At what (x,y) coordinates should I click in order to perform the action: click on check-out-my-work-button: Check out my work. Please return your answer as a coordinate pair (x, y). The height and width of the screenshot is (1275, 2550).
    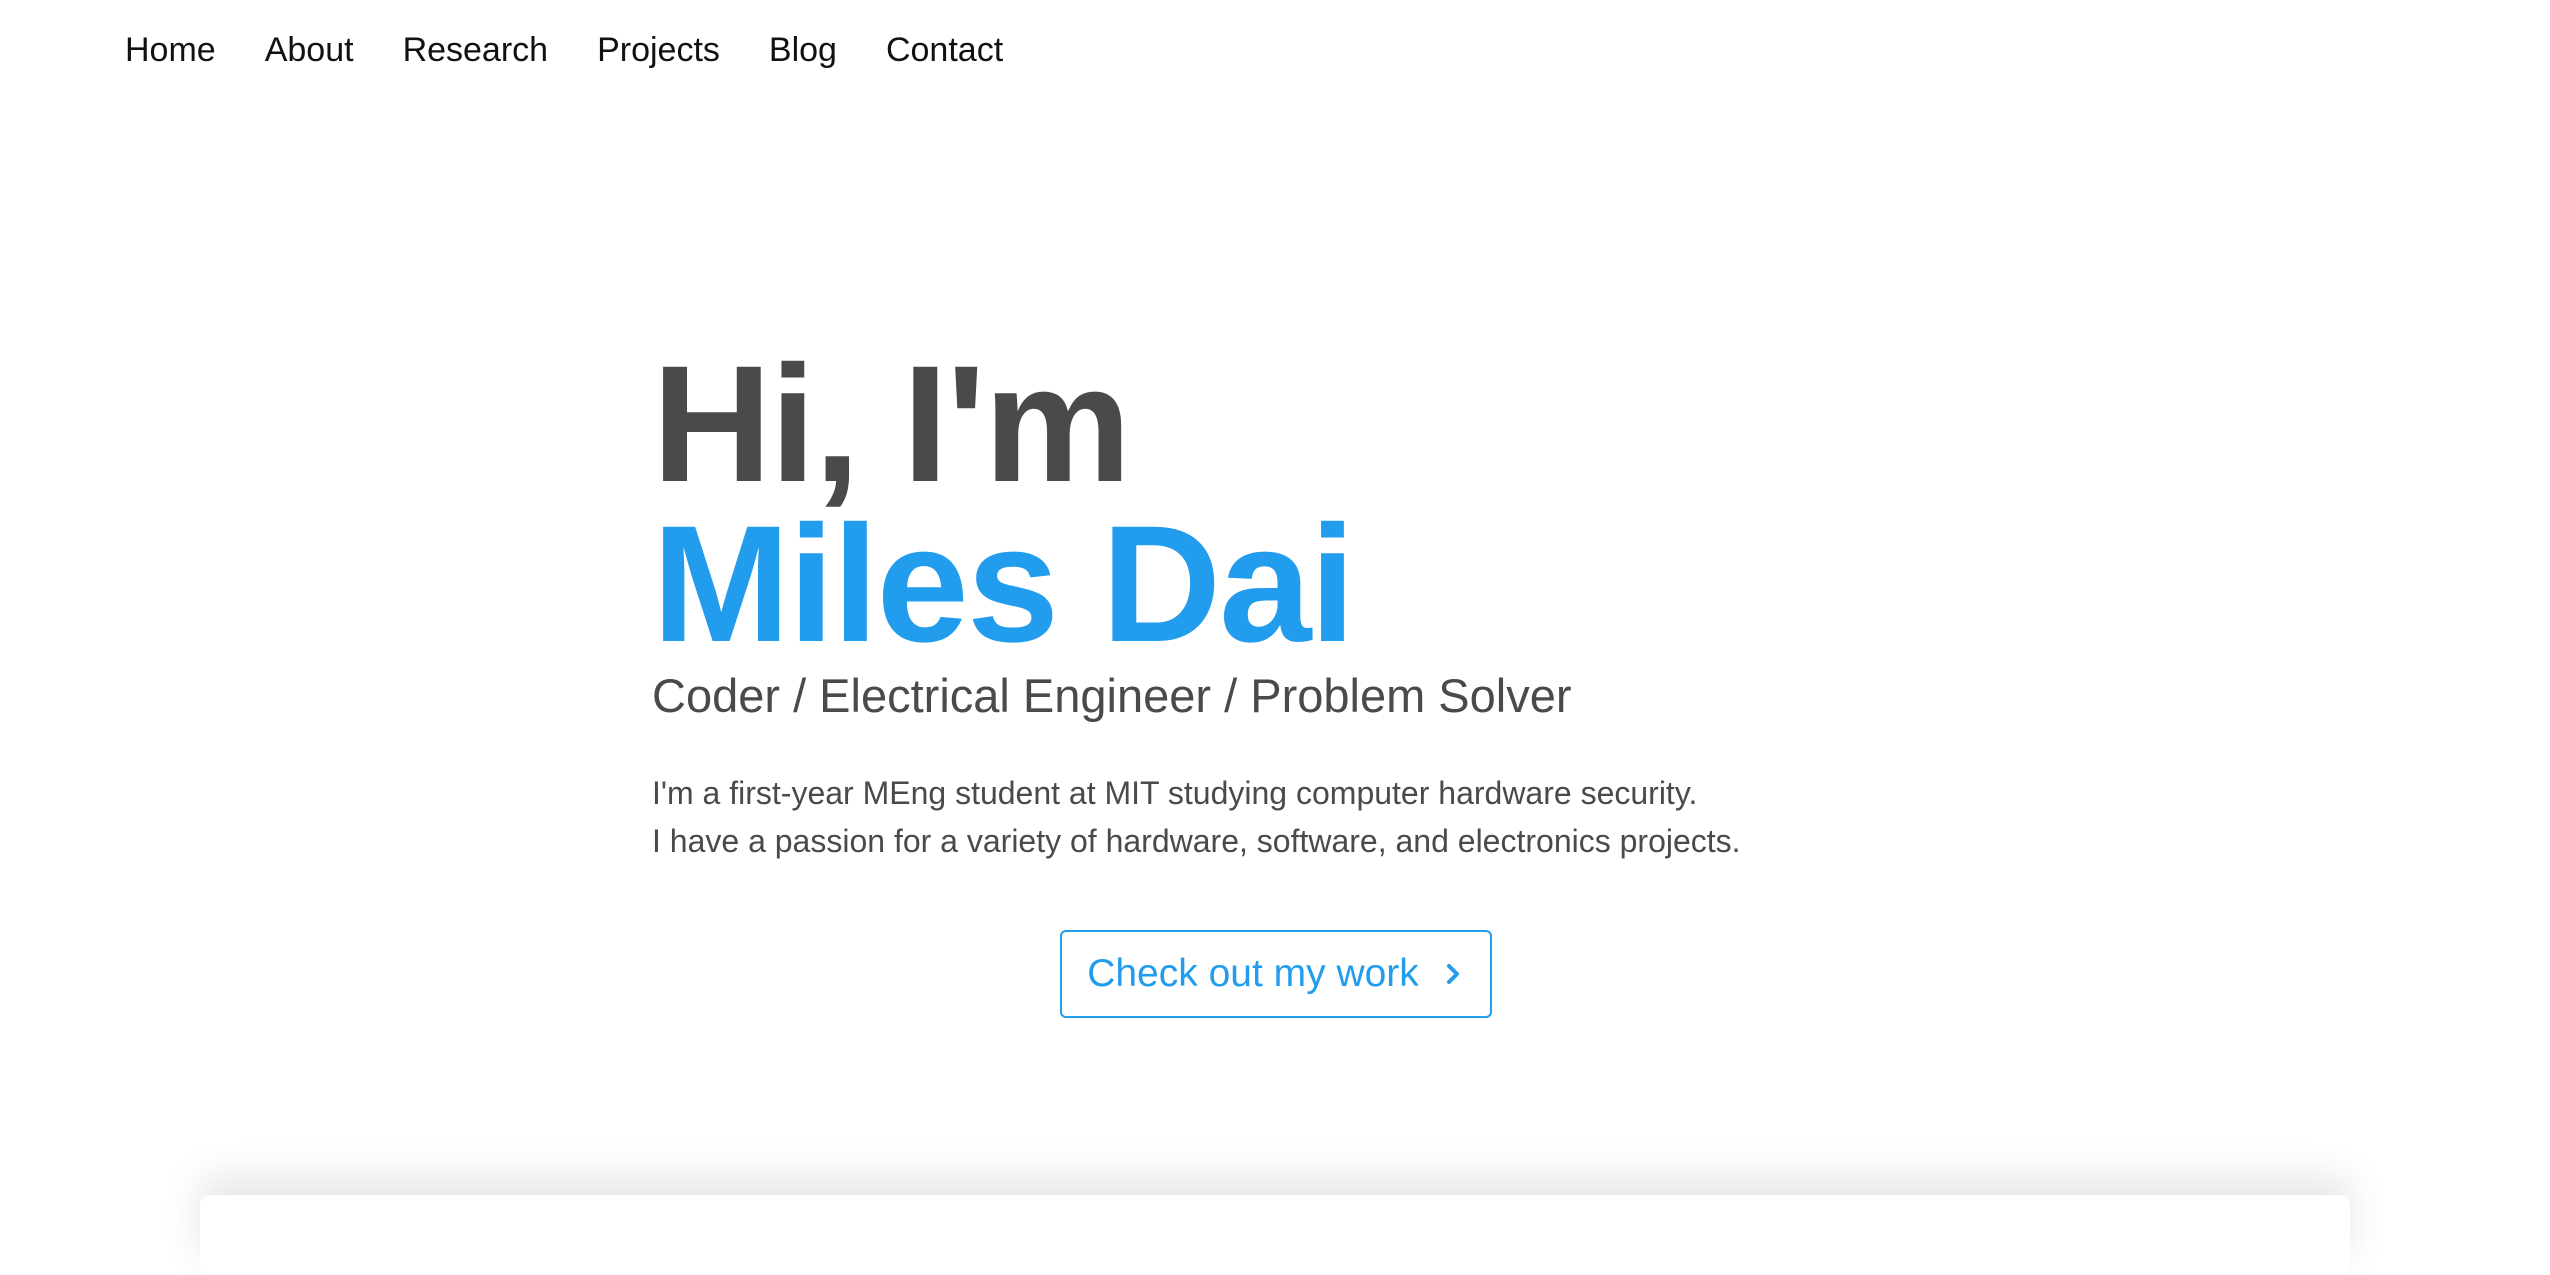
    Looking at the image, I should click on (1276, 974).